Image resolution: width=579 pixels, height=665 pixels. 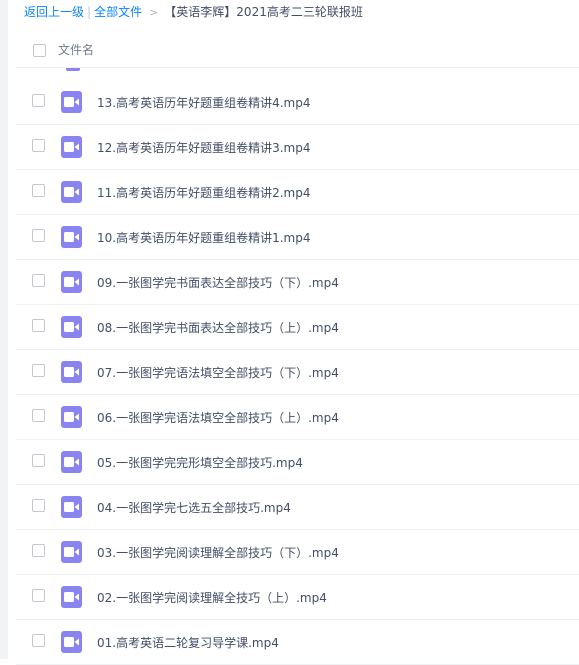 I want to click on file-row: 07.一张图学完语法填空全部技巧（下）.mp4, so click(x=297, y=372).